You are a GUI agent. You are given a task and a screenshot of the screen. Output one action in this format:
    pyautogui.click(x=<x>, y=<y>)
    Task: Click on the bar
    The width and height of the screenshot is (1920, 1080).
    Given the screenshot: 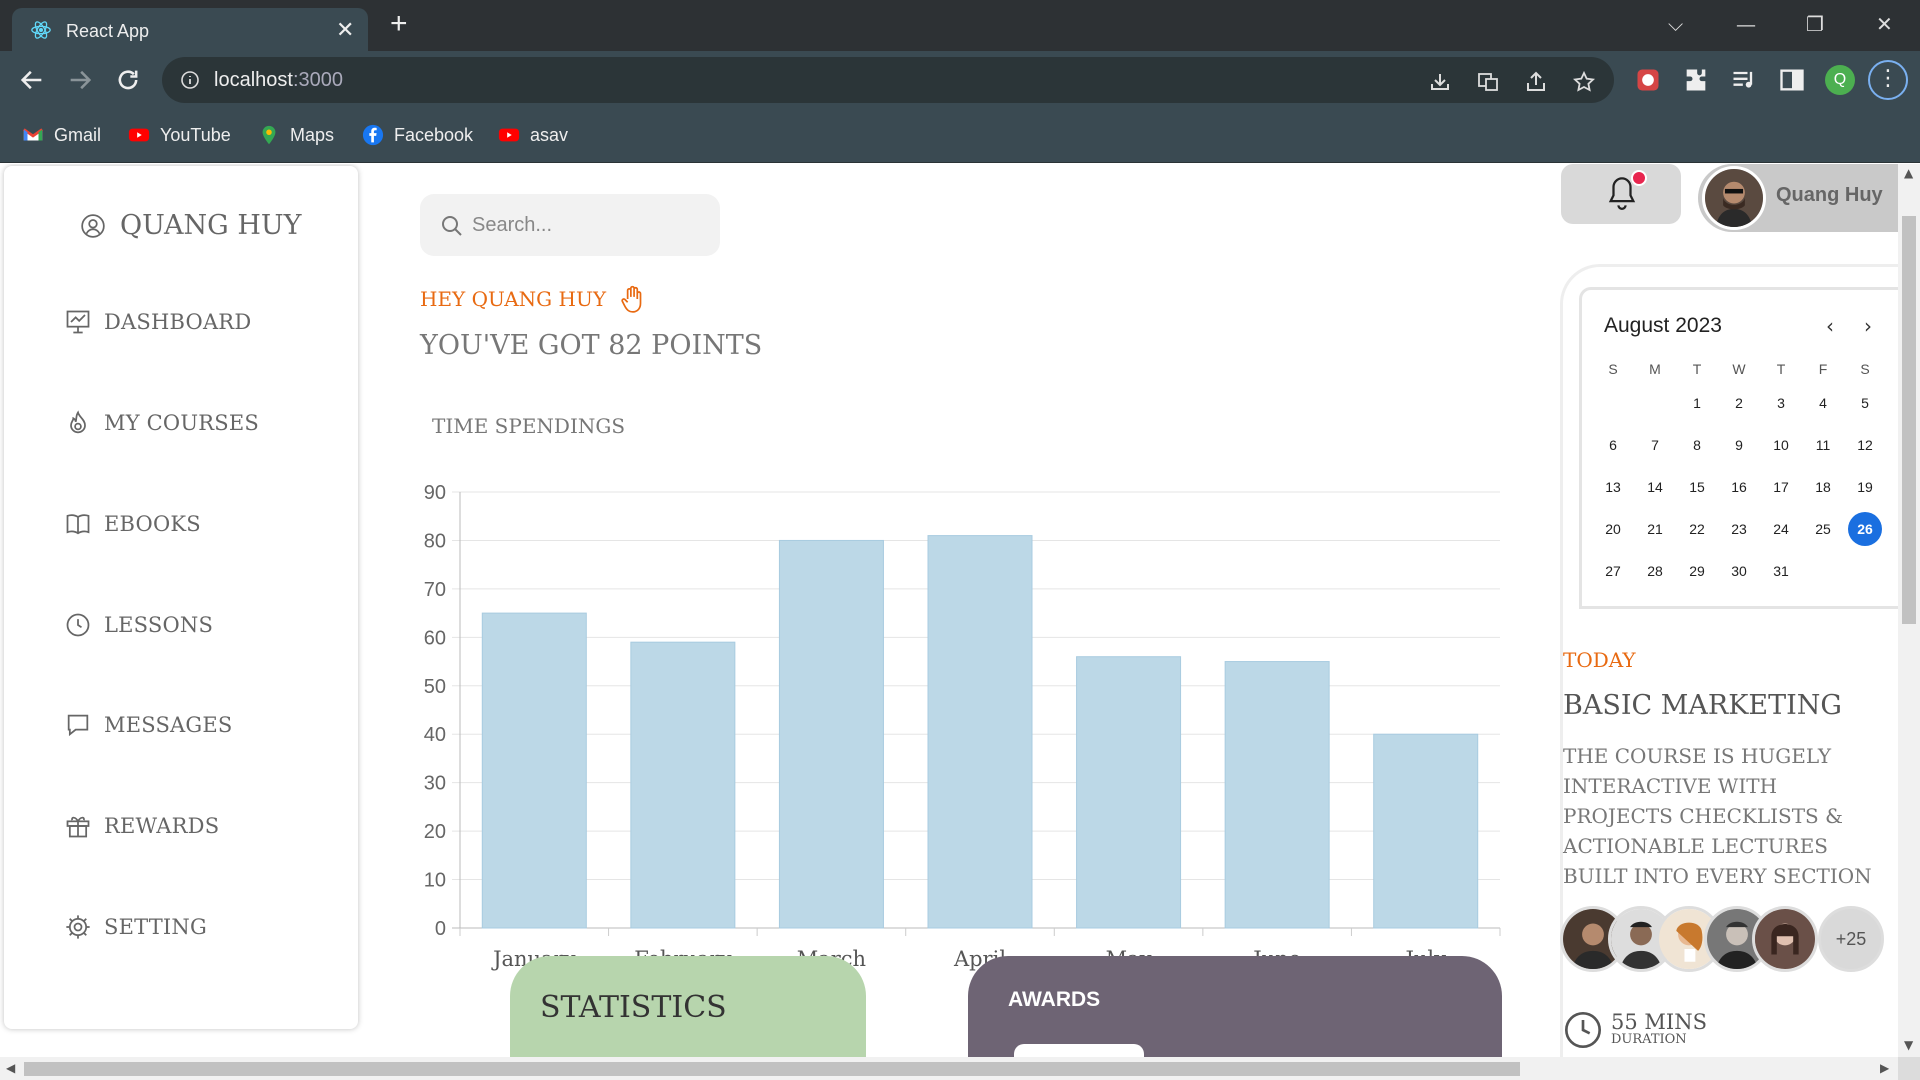 What is the action you would take?
    pyautogui.click(x=1129, y=792)
    